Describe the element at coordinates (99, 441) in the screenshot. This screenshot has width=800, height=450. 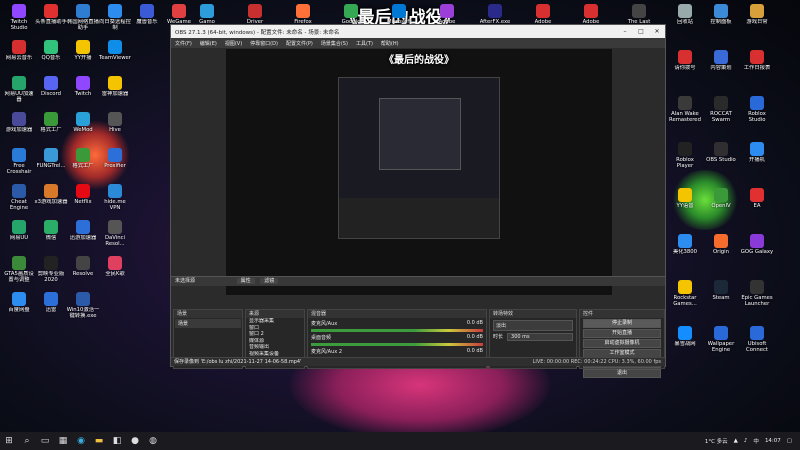
I see `file-explorer-icon: ▬` at that location.